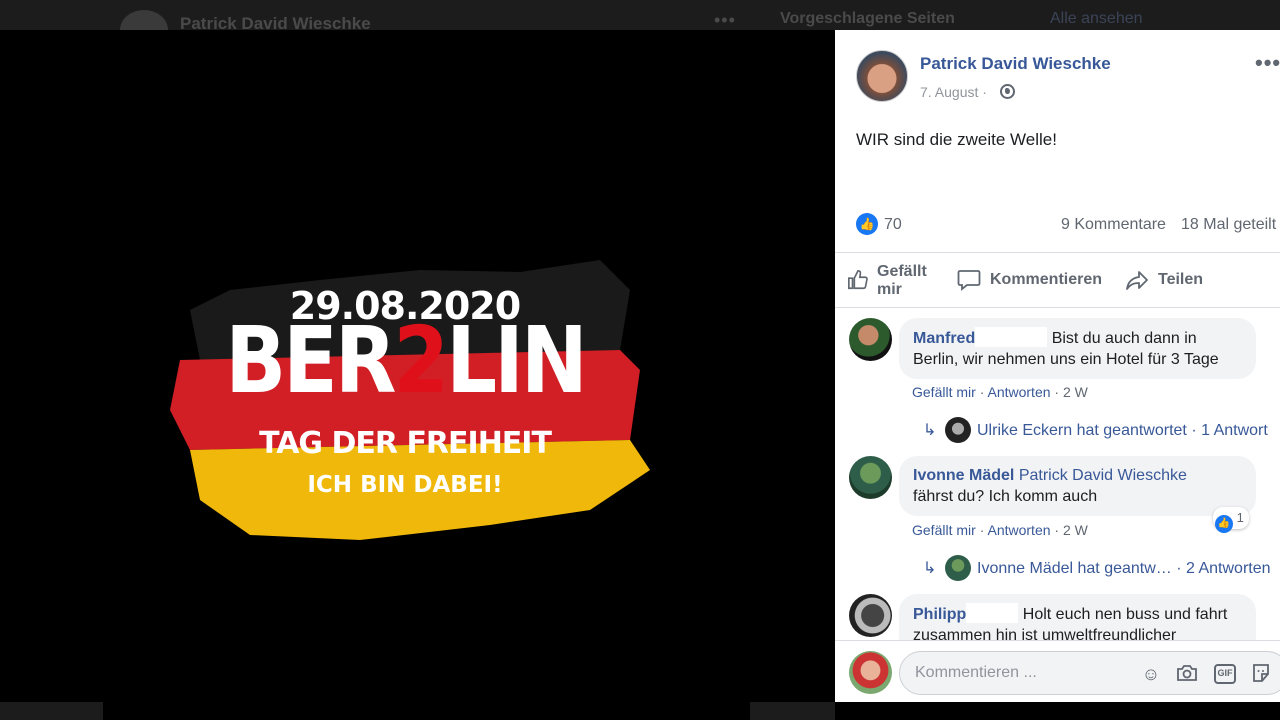 Image resolution: width=1280 pixels, height=720 pixels. What do you see at coordinates (1137, 280) in the screenshot?
I see `share-icon` at bounding box center [1137, 280].